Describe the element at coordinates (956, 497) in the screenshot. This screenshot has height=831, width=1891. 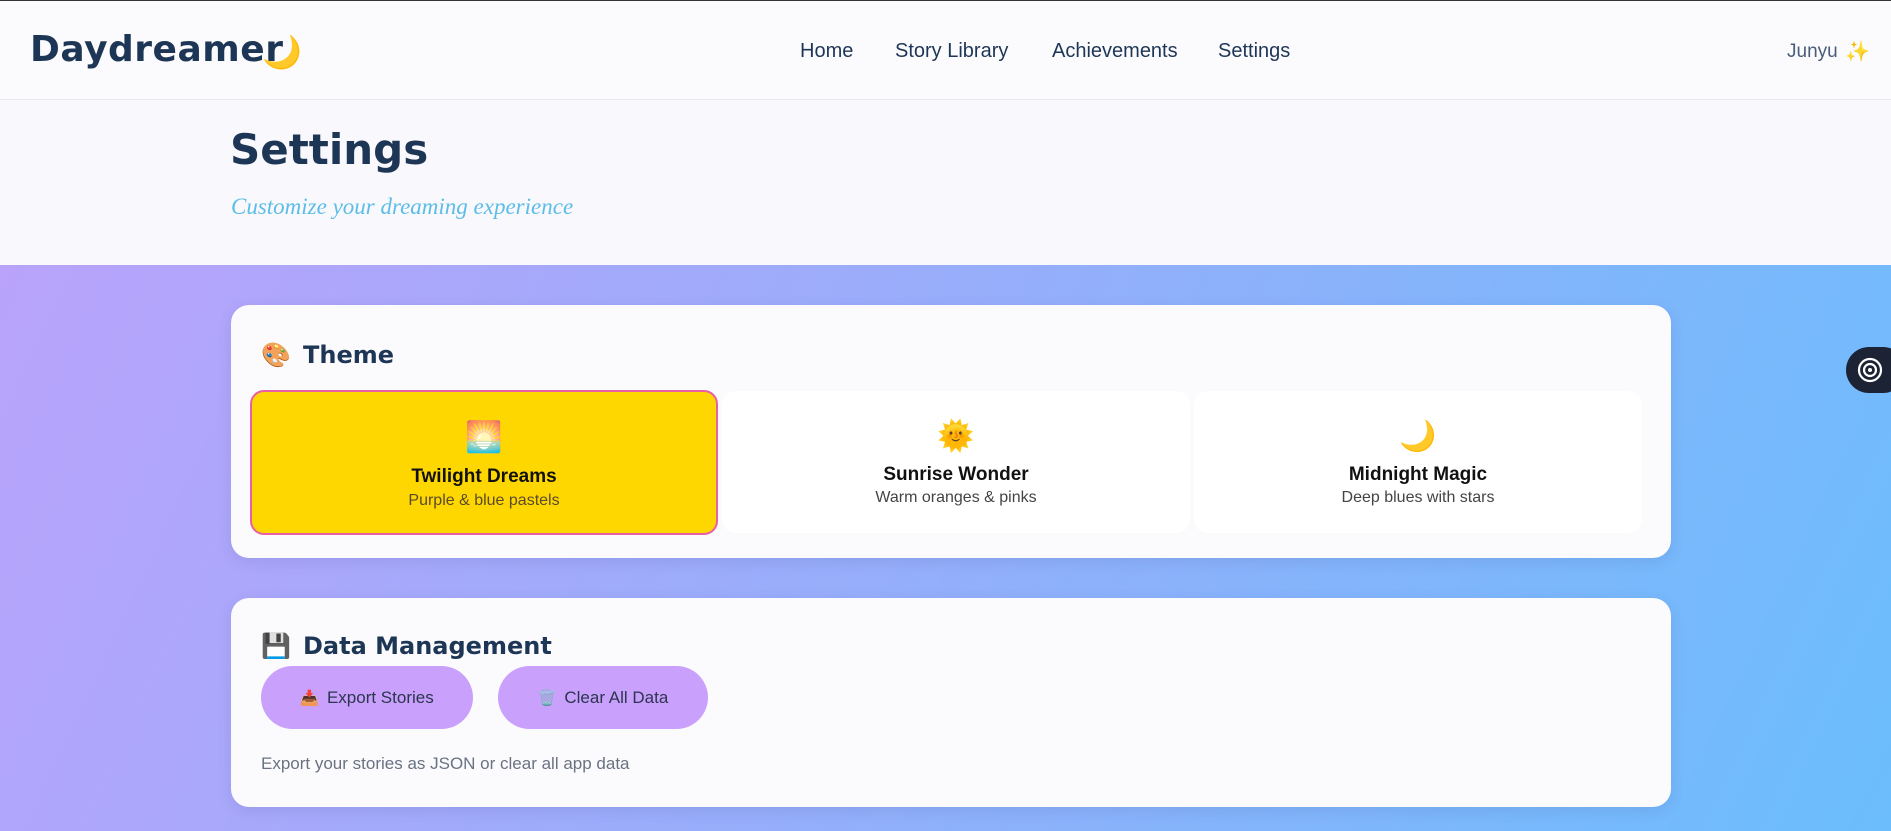
I see `theme-option-description: Warm oranges & pinks` at that location.